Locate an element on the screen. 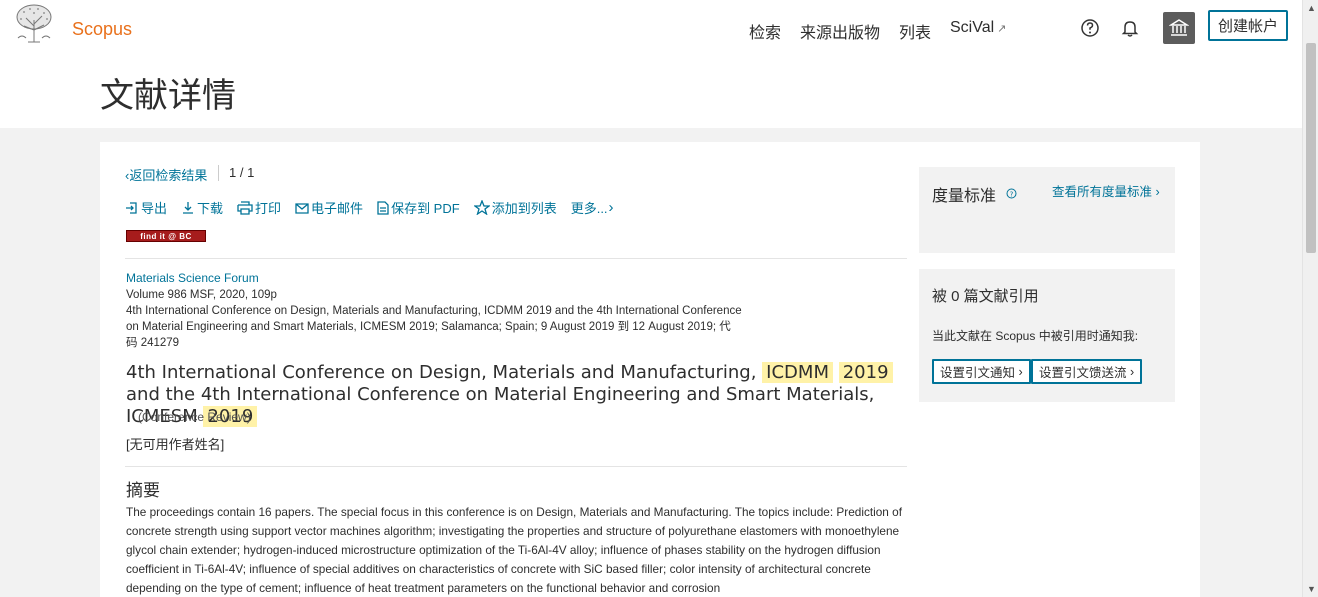 This screenshot has height=597, width=1318. help-icon is located at coordinates (1090, 28).